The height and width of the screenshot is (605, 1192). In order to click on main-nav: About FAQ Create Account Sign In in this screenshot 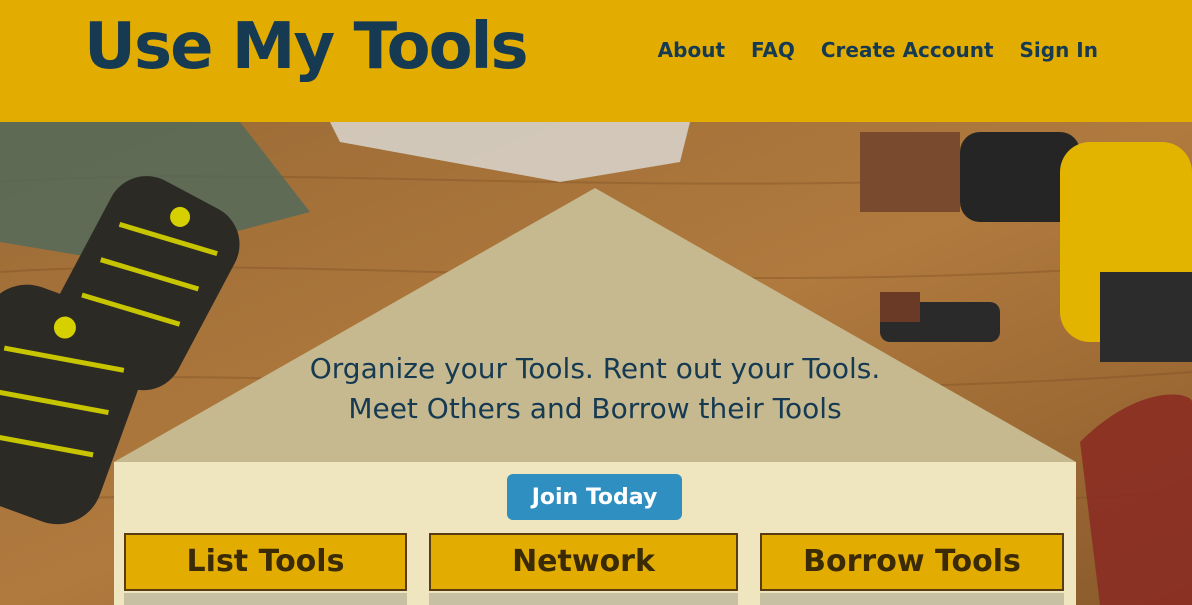, I will do `click(878, 50)`.